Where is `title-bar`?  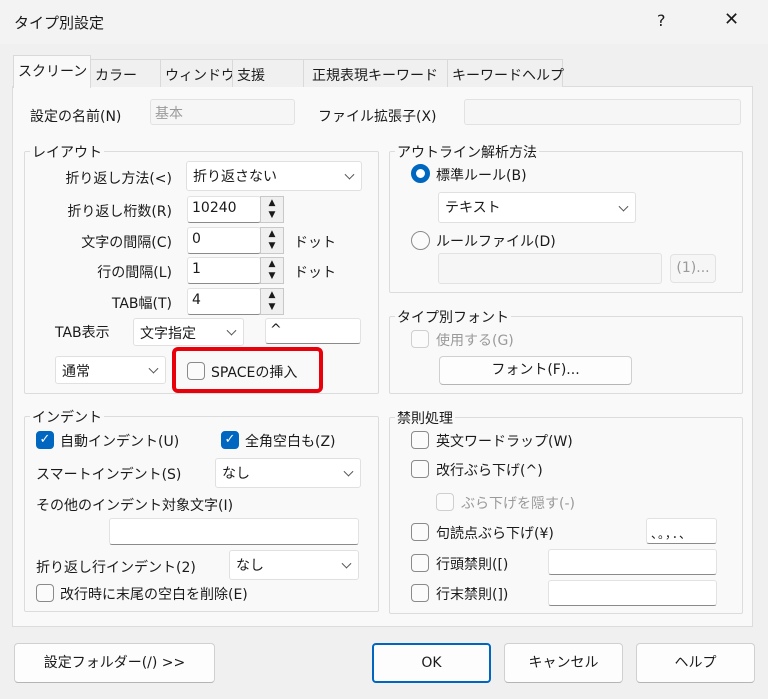
title-bar is located at coordinates (384, 22).